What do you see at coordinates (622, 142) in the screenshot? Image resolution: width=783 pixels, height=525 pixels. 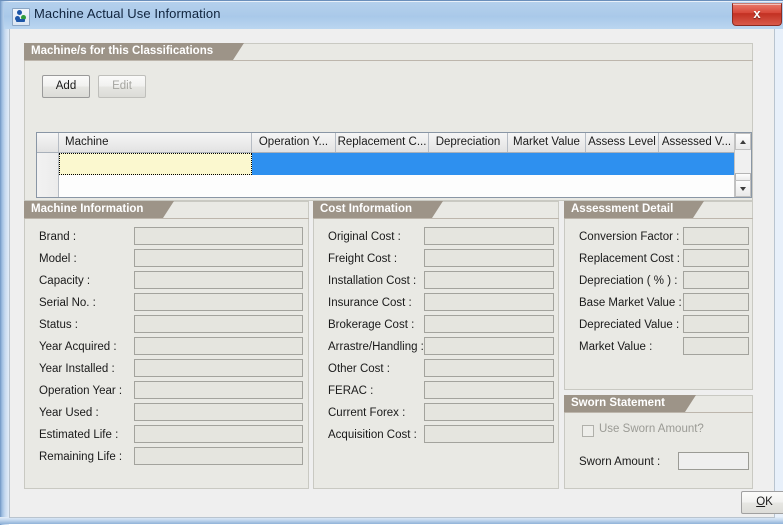 I see `grid-col-assess-level: Assess Level` at bounding box center [622, 142].